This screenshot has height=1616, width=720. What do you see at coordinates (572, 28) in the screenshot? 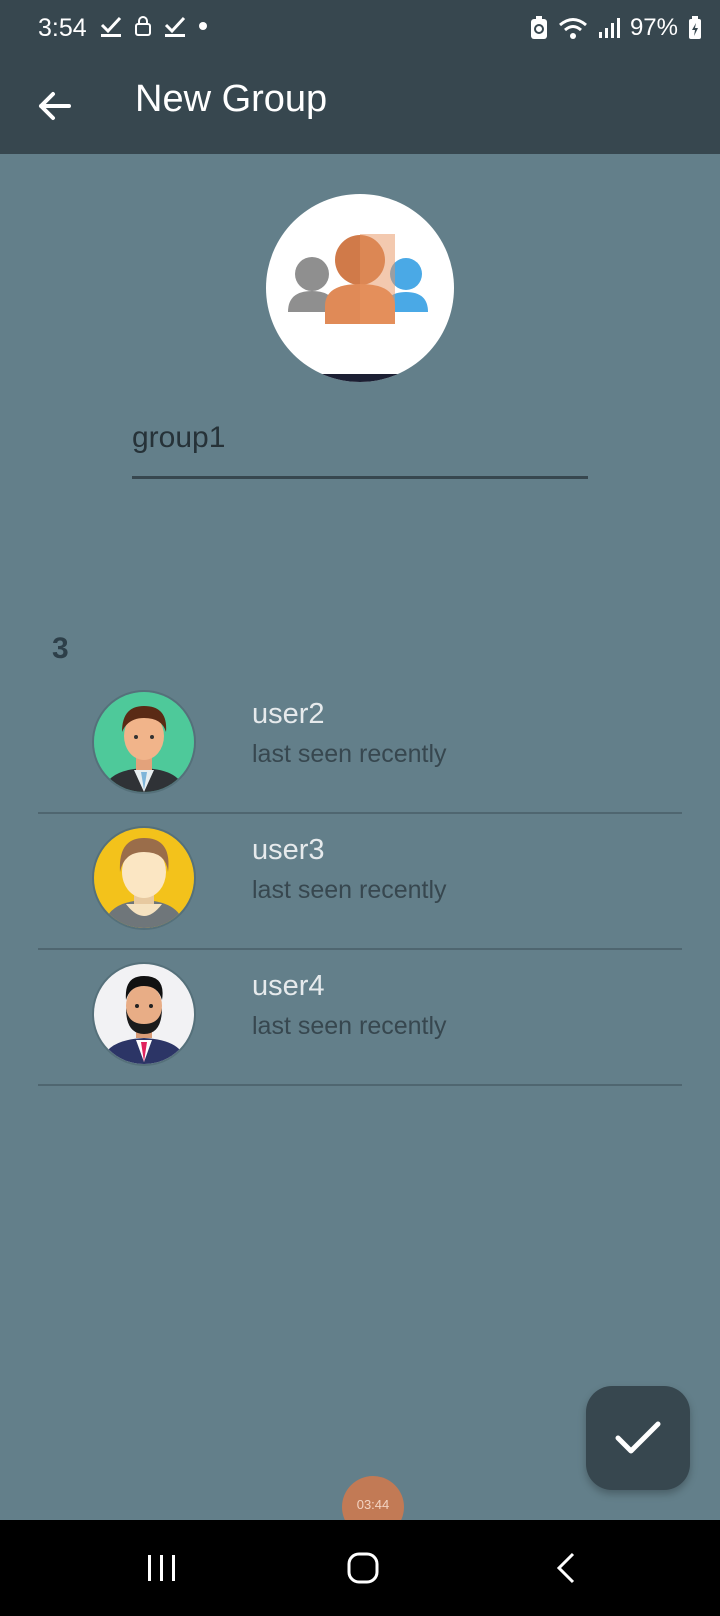
I see `wifi-icon` at bounding box center [572, 28].